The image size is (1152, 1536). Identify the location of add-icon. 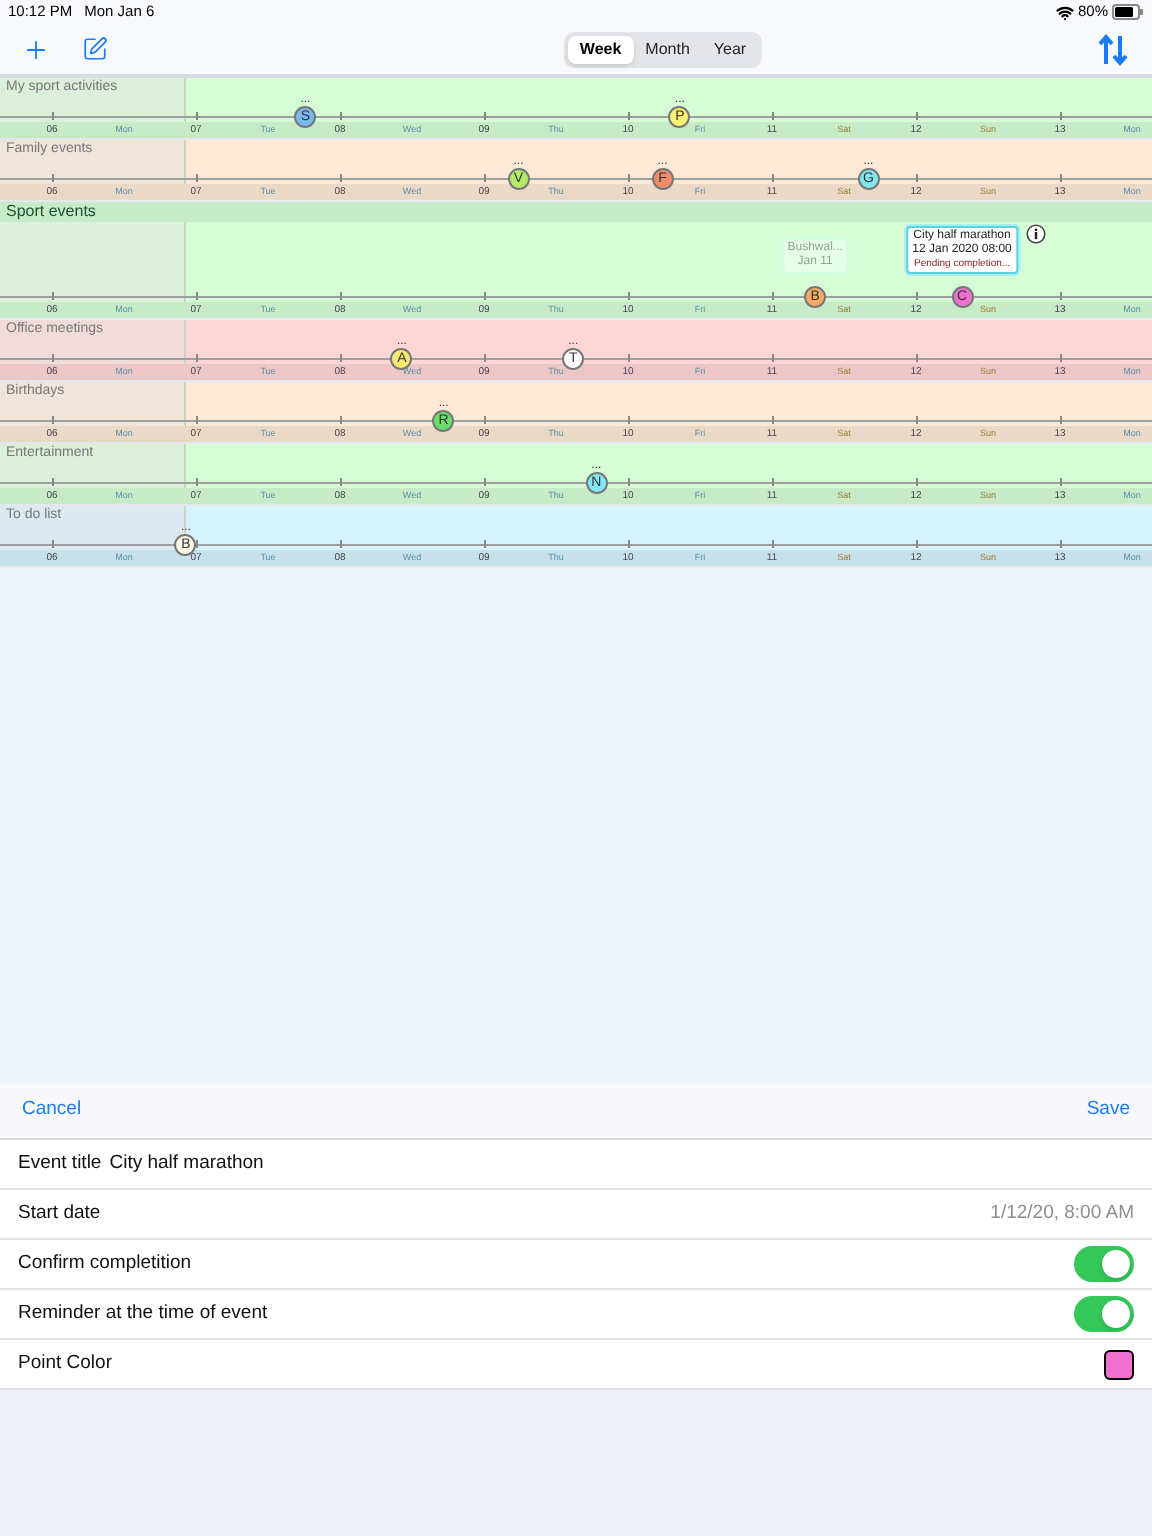
(36, 49).